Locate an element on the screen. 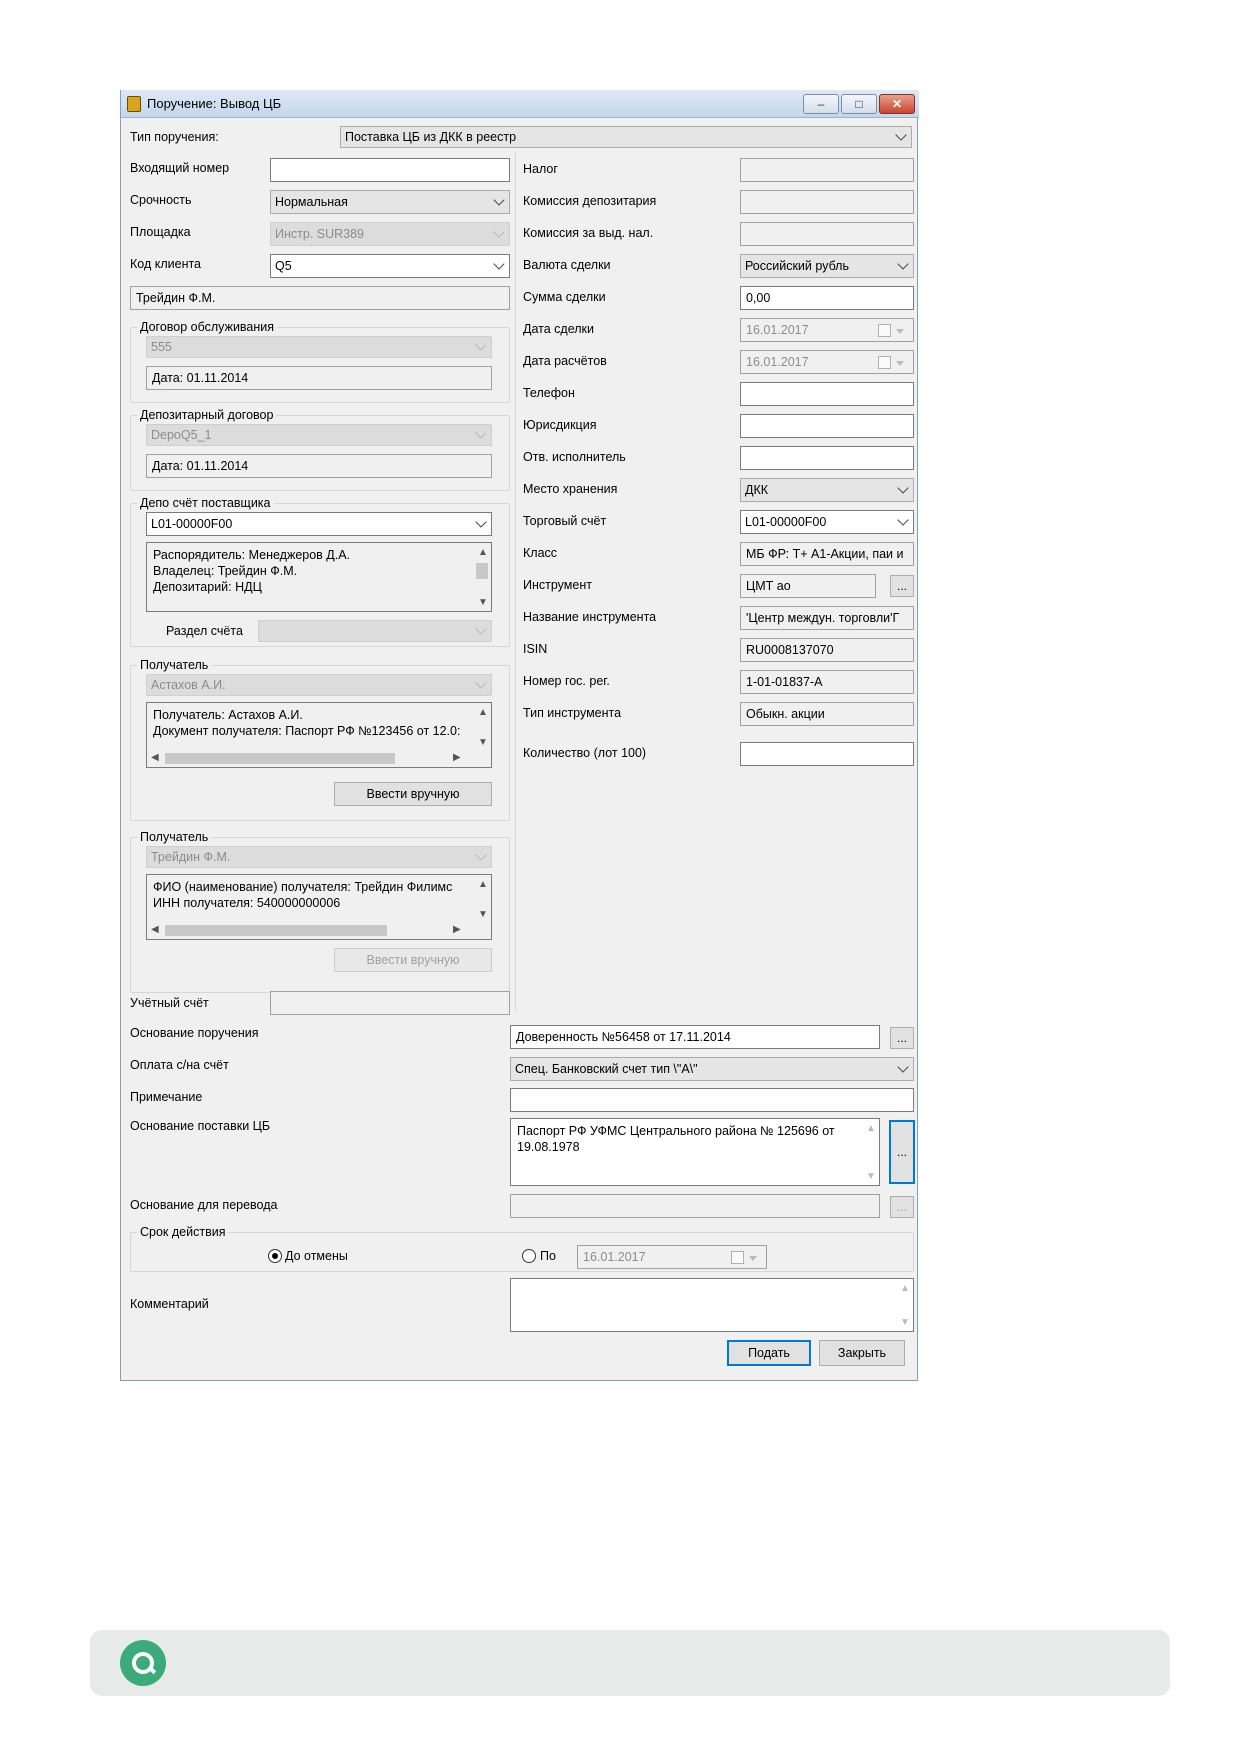 The height and width of the screenshot is (1754, 1240). basis-field: Доверенность №56458 от 17.11.2014 is located at coordinates (695, 1037).